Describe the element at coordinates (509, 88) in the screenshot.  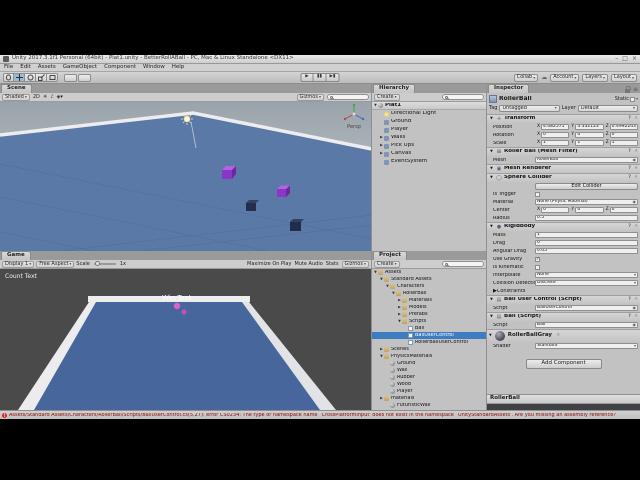
I see `tab-inspector: Inspector` at that location.